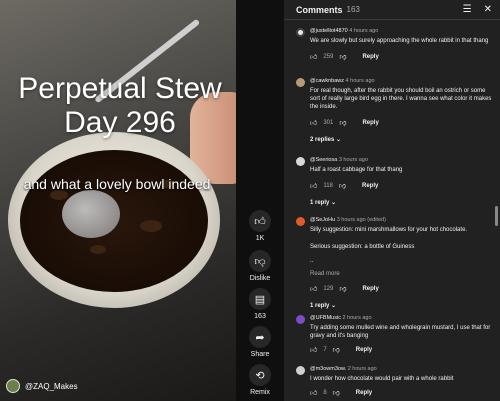  I want to click on comment-time: 3 hours ago, so click(353, 160).